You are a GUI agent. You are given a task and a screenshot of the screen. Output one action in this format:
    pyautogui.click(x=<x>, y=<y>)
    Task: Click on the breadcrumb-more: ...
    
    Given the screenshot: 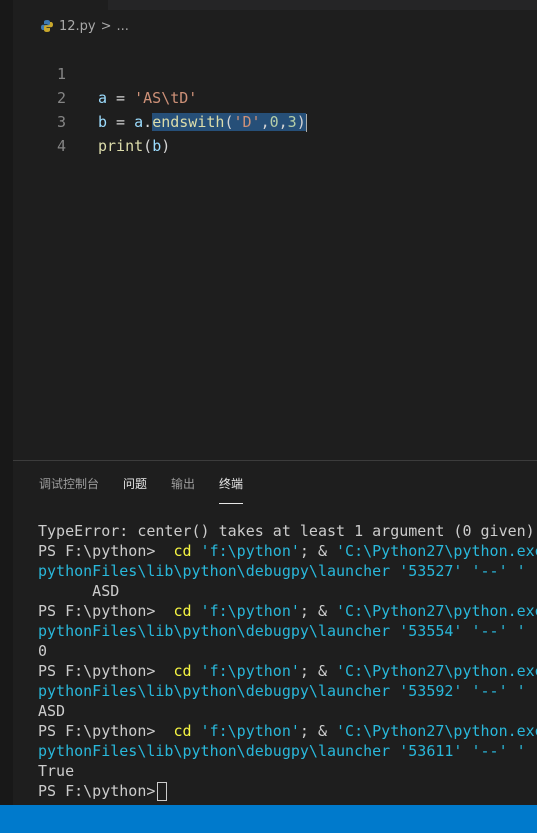 What is the action you would take?
    pyautogui.click(x=123, y=26)
    